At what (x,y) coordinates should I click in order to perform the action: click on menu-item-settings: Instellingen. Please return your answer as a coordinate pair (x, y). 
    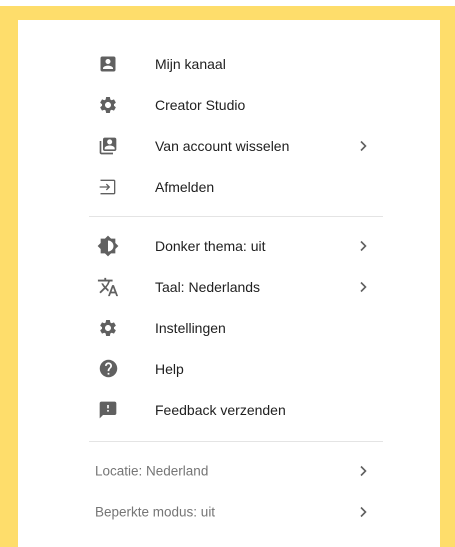
    Looking at the image, I should click on (229, 327).